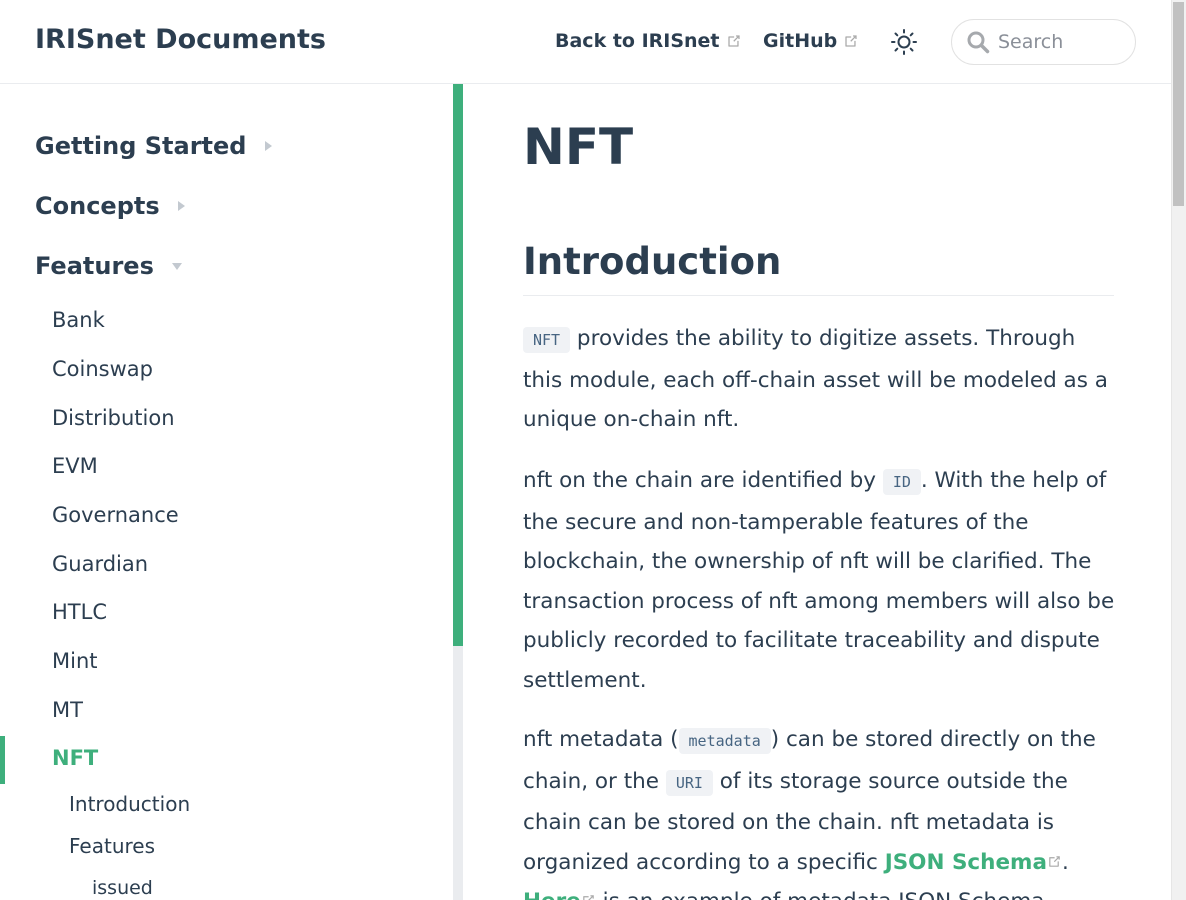  I want to click on paragraph-text: ., so click(1065, 862).